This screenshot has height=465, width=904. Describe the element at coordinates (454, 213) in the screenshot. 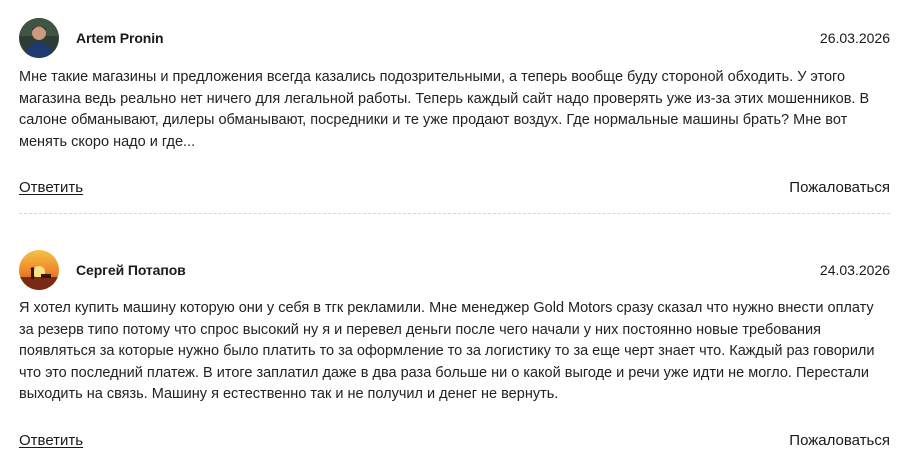

I see `comment-divider` at that location.